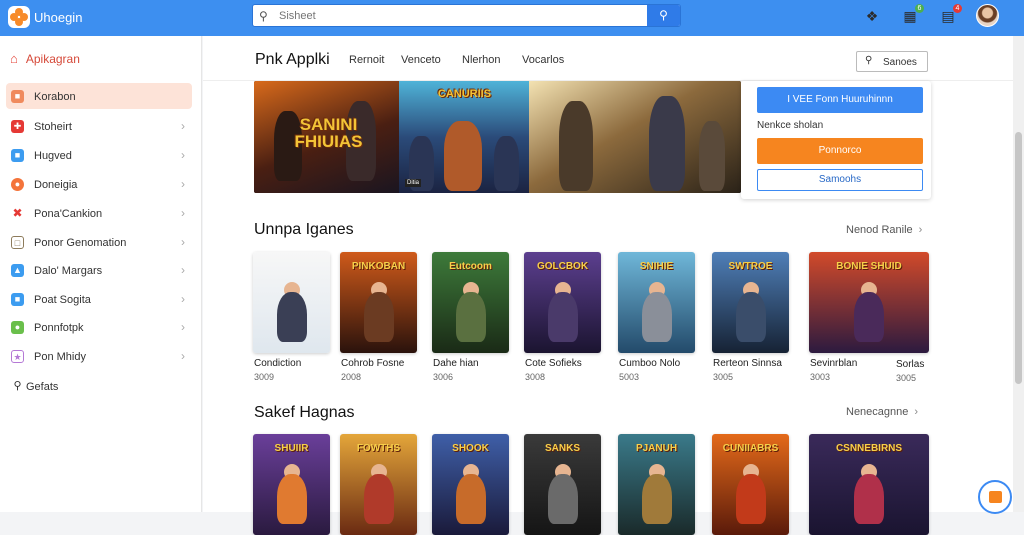  What do you see at coordinates (562, 302) in the screenshot?
I see `game-tile: GOLCBOK` at bounding box center [562, 302].